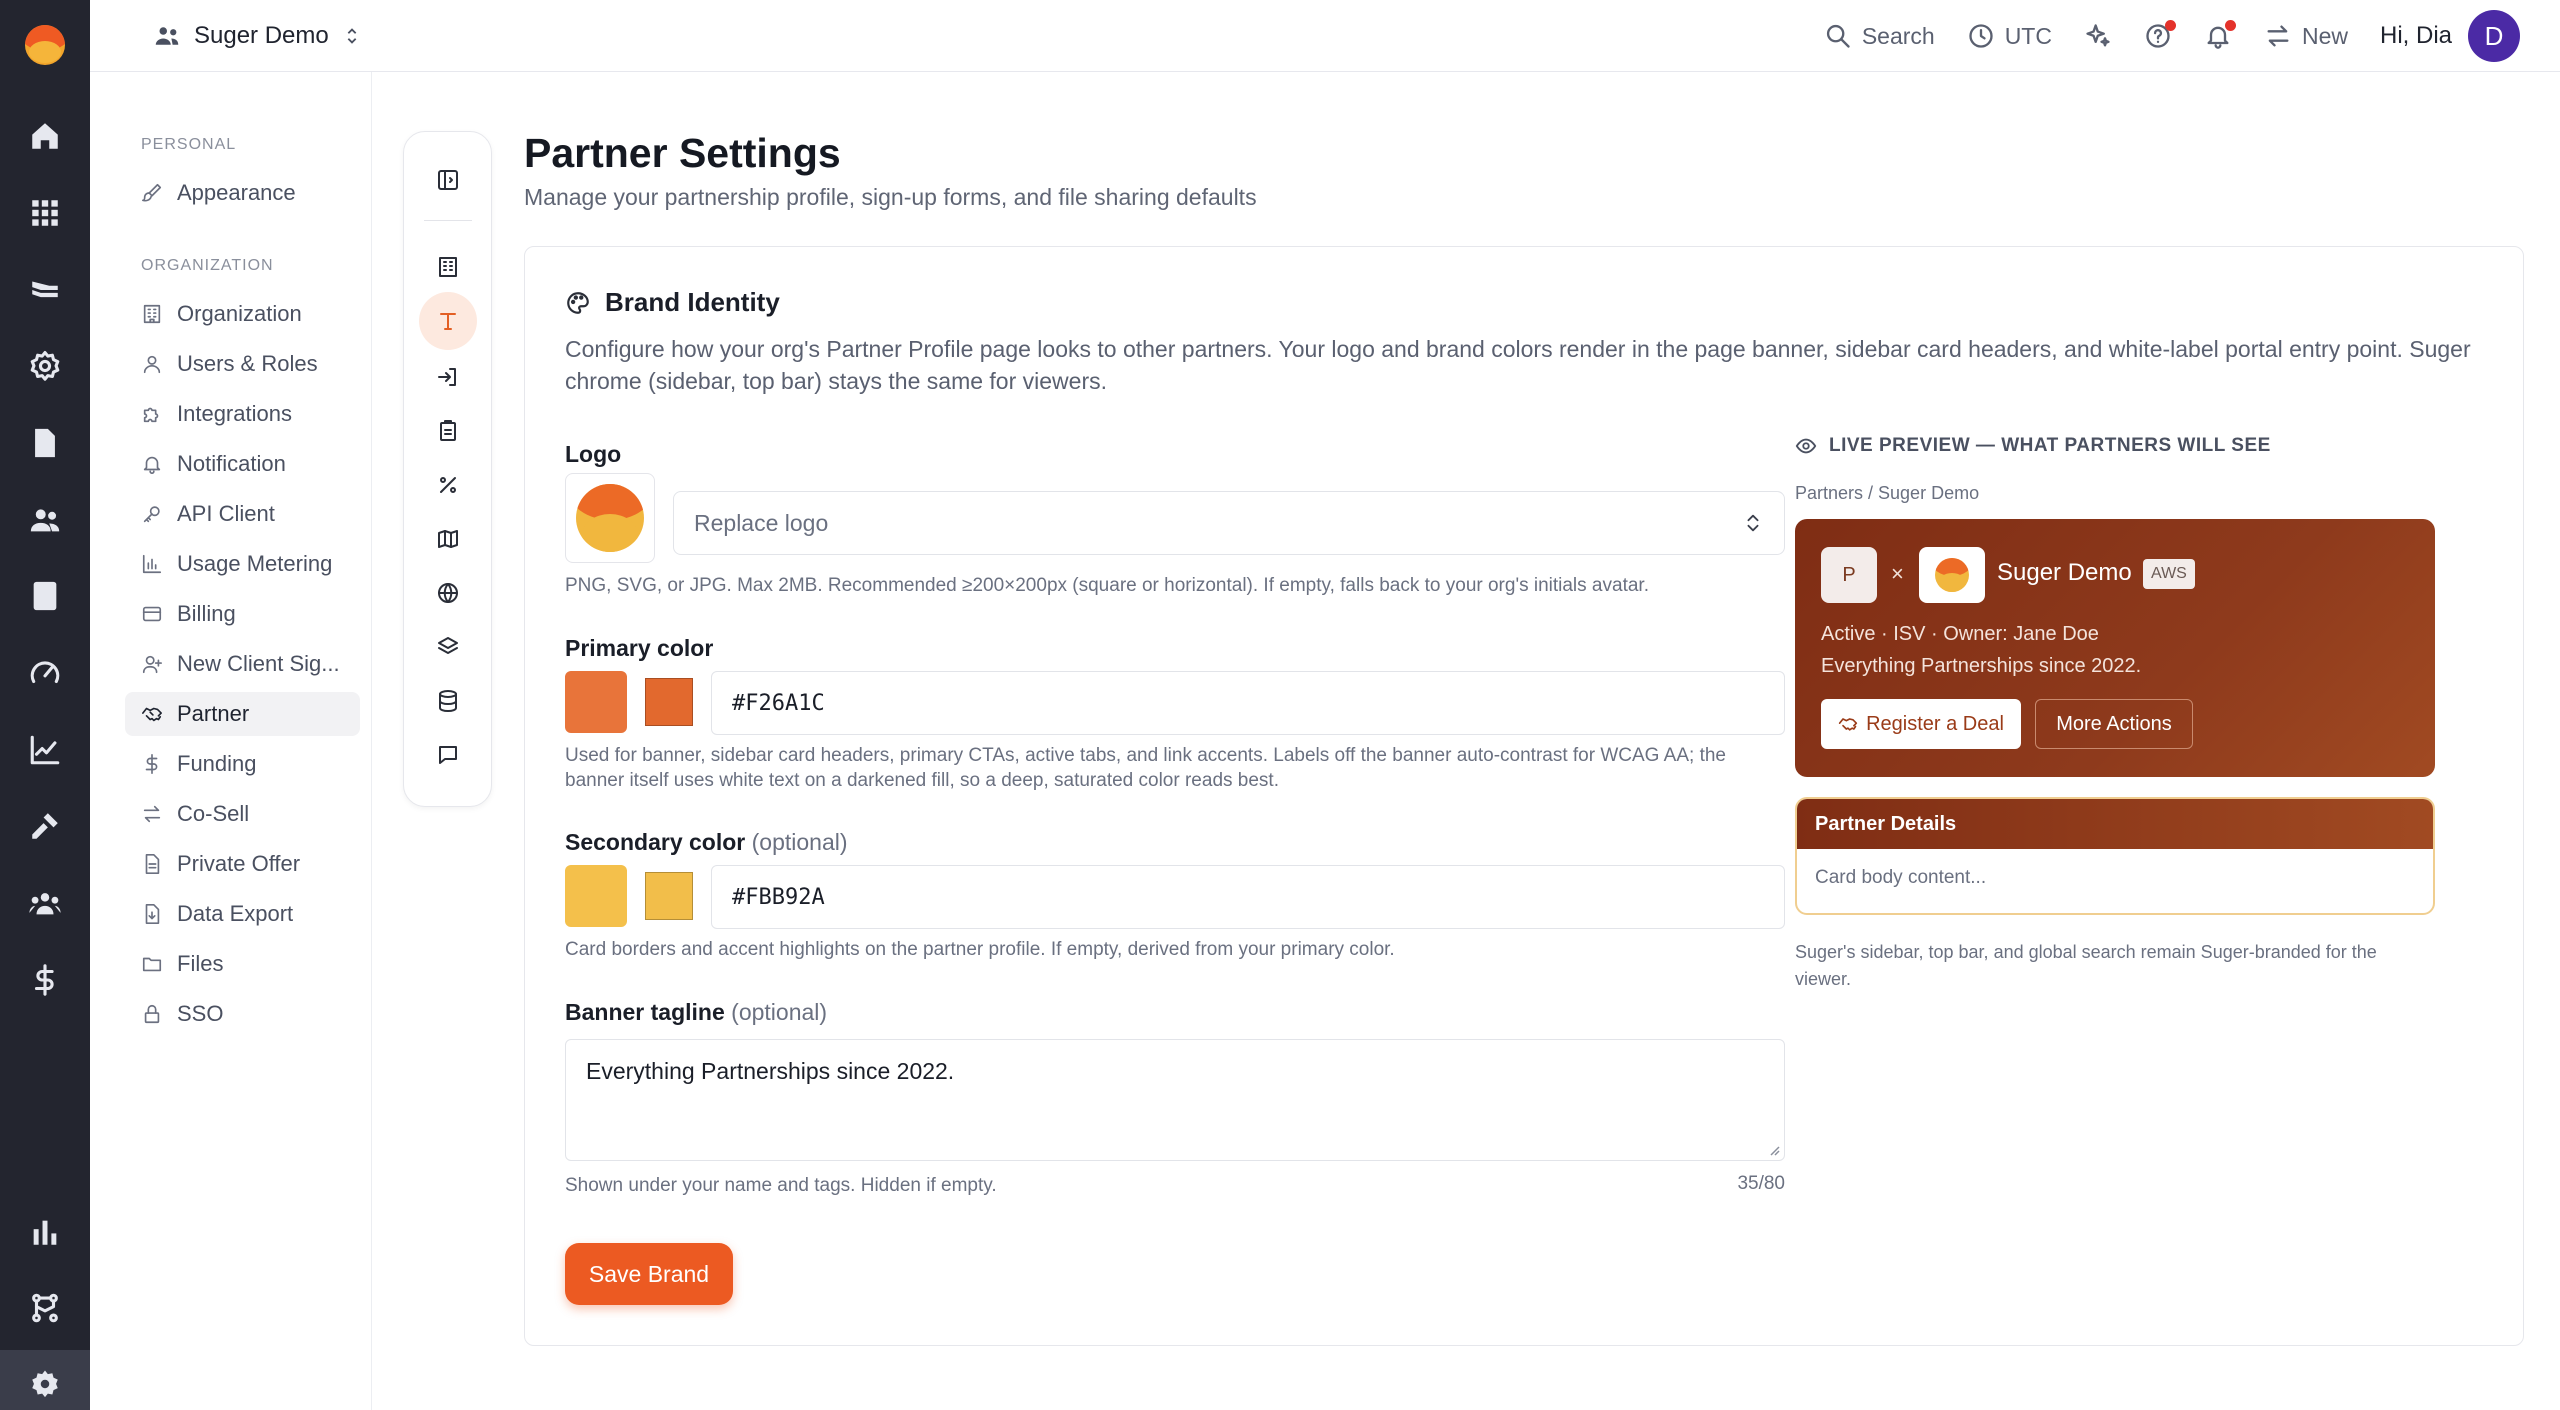  What do you see at coordinates (151, 415) in the screenshot?
I see `puzzle-icon` at bounding box center [151, 415].